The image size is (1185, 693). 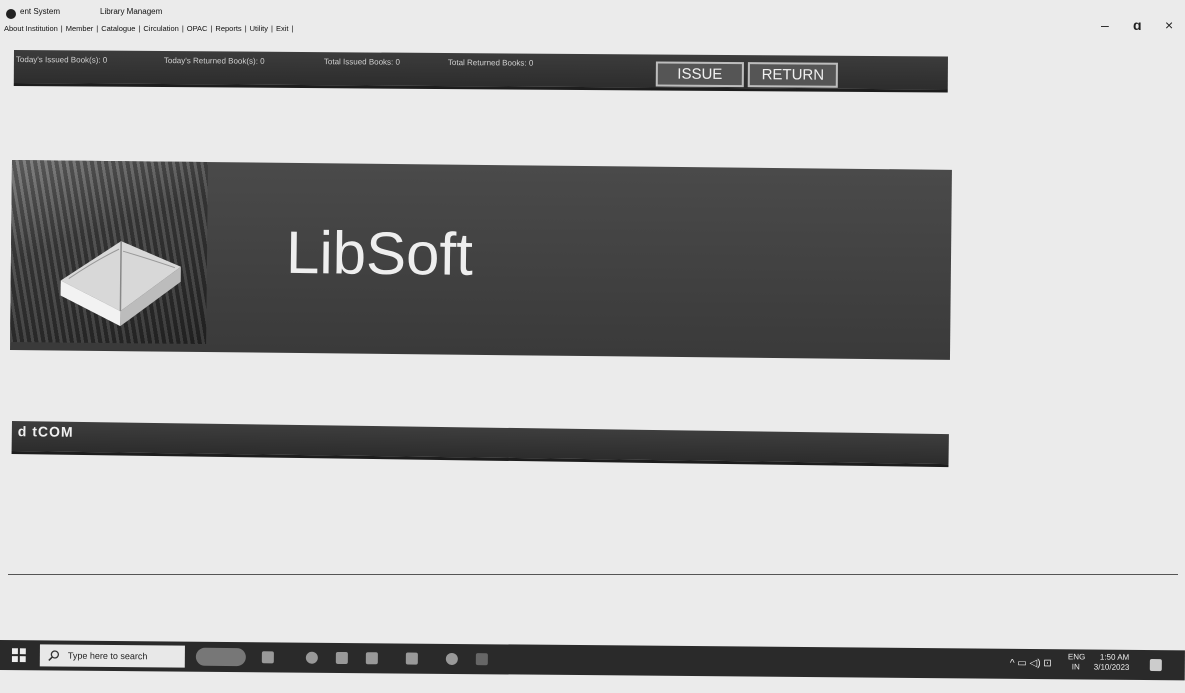 What do you see at coordinates (220, 657) in the screenshot?
I see `cortana-icon` at bounding box center [220, 657].